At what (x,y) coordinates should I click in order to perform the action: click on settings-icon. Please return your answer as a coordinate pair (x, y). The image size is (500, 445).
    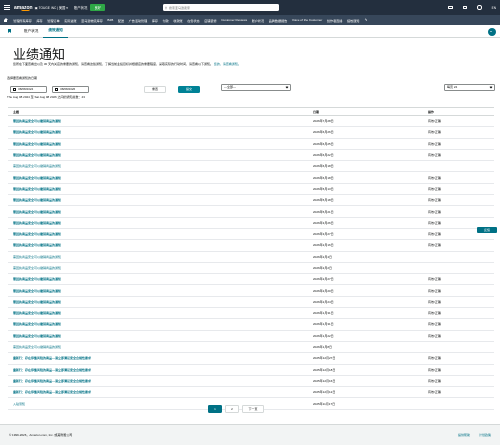
    Looking at the image, I should click on (479, 7).